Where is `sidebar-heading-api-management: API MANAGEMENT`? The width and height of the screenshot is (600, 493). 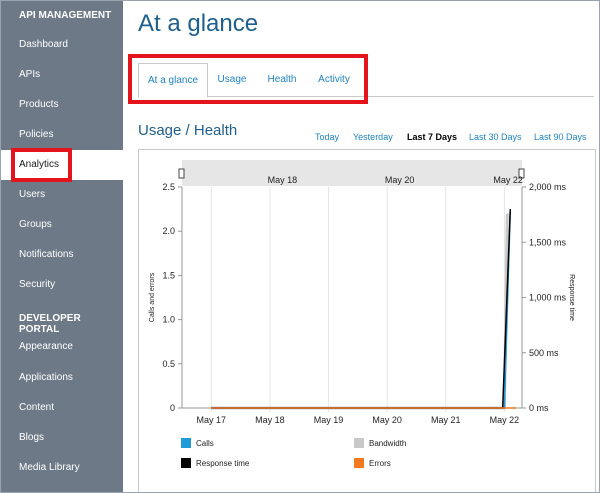
sidebar-heading-api-management: API MANAGEMENT is located at coordinates (65, 15).